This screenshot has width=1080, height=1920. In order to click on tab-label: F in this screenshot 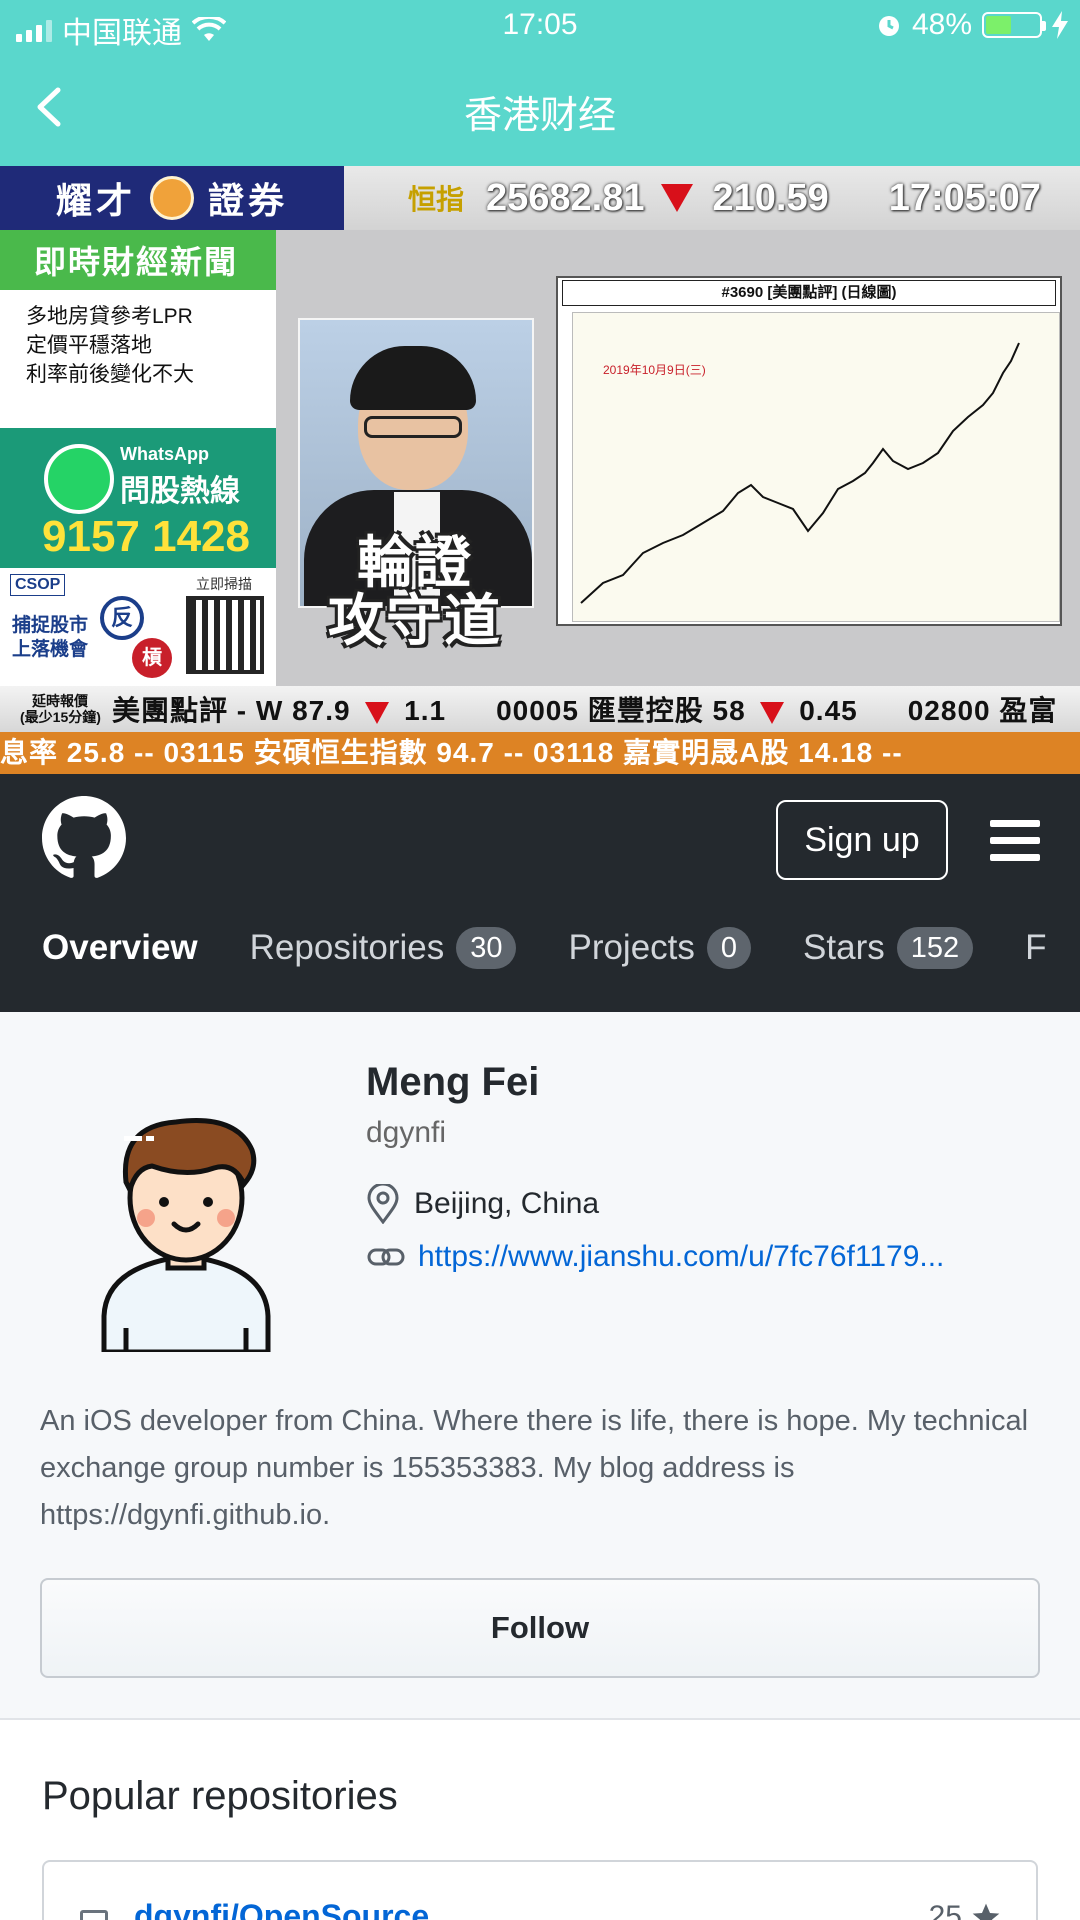, I will do `click(1036, 947)`.